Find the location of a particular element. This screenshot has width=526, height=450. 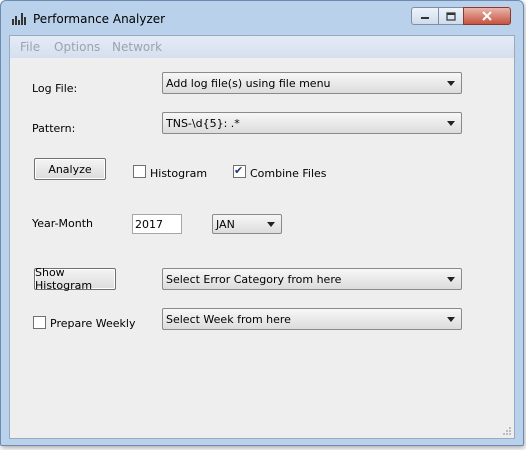

error-category-value: Select Error Category from here is located at coordinates (254, 279).